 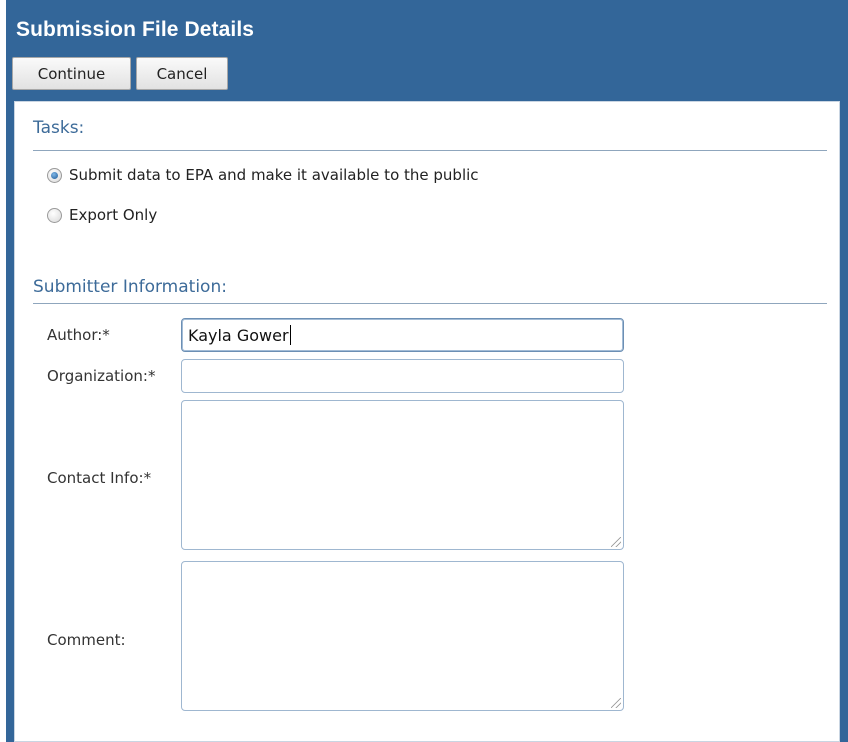 I want to click on comment-textarea, so click(x=402, y=636).